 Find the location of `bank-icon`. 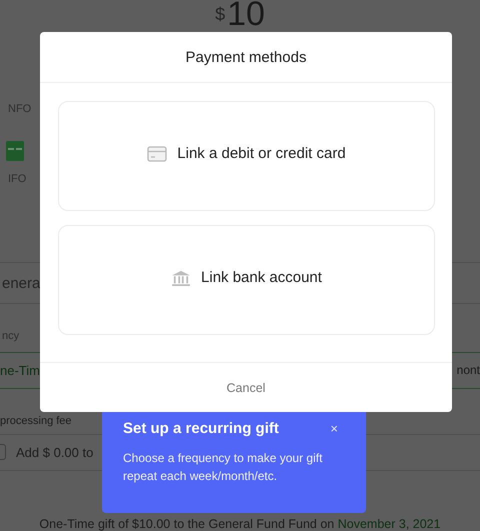

bank-icon is located at coordinates (181, 278).